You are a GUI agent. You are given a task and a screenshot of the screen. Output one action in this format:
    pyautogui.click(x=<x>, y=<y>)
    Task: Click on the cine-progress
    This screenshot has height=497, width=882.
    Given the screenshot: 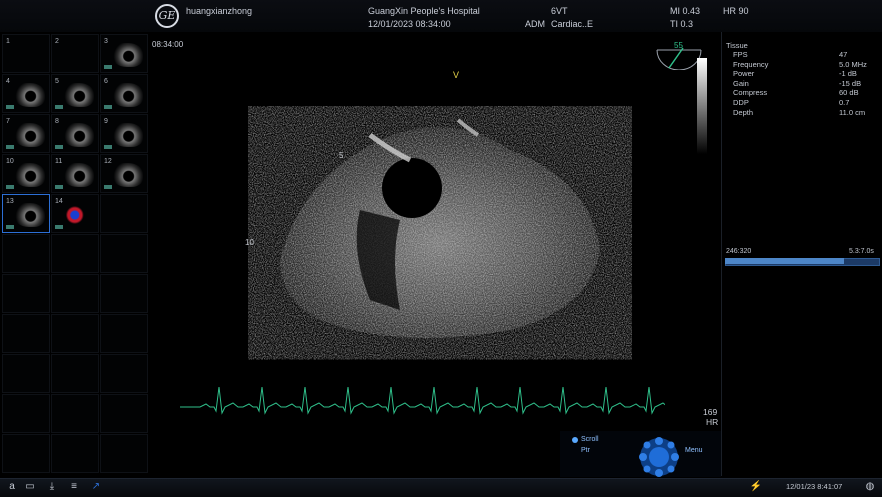 What is the action you would take?
    pyautogui.click(x=785, y=261)
    